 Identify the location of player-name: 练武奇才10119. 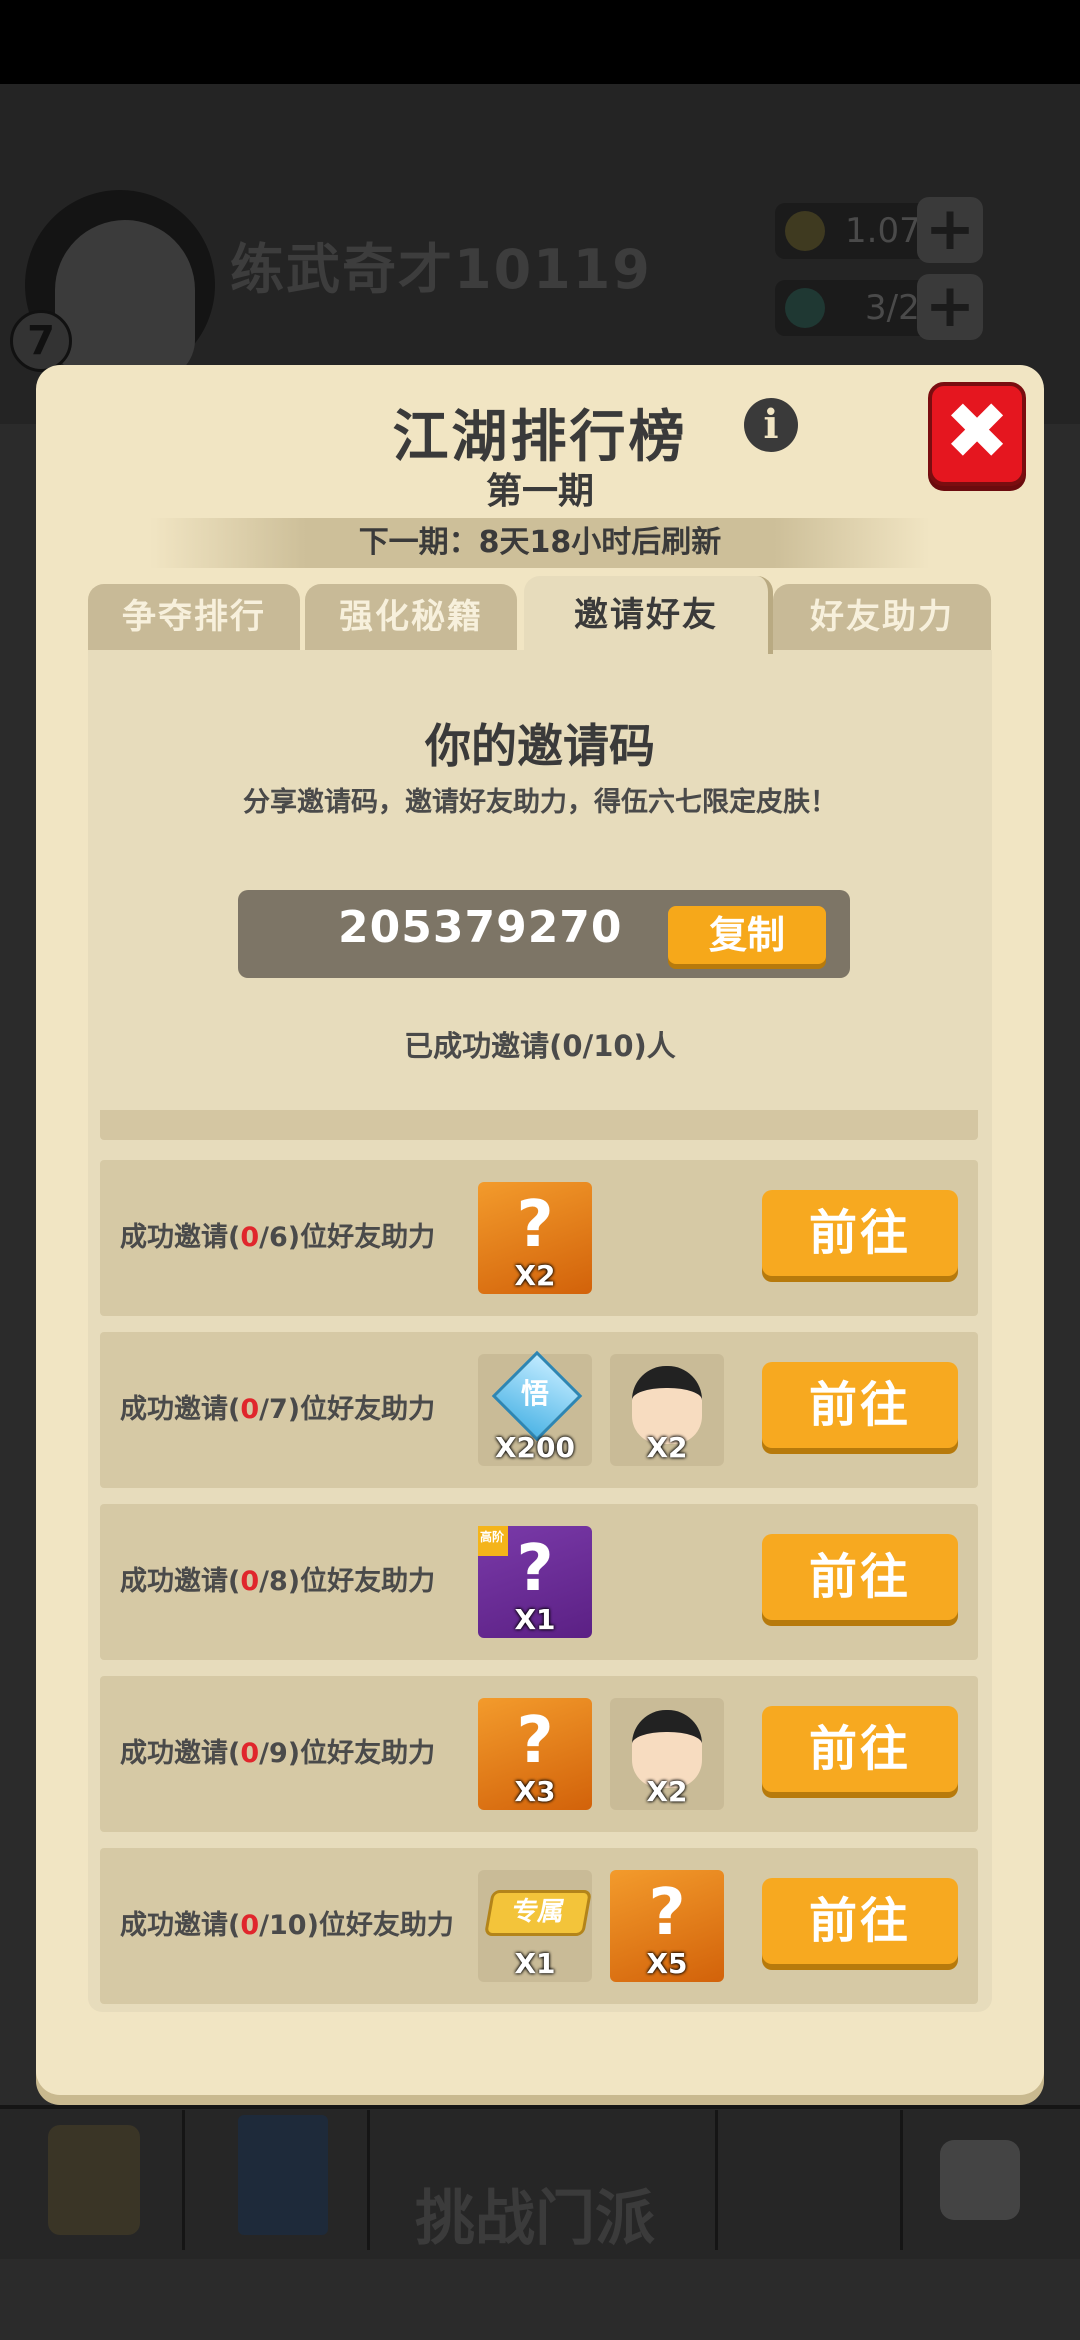
(441, 269).